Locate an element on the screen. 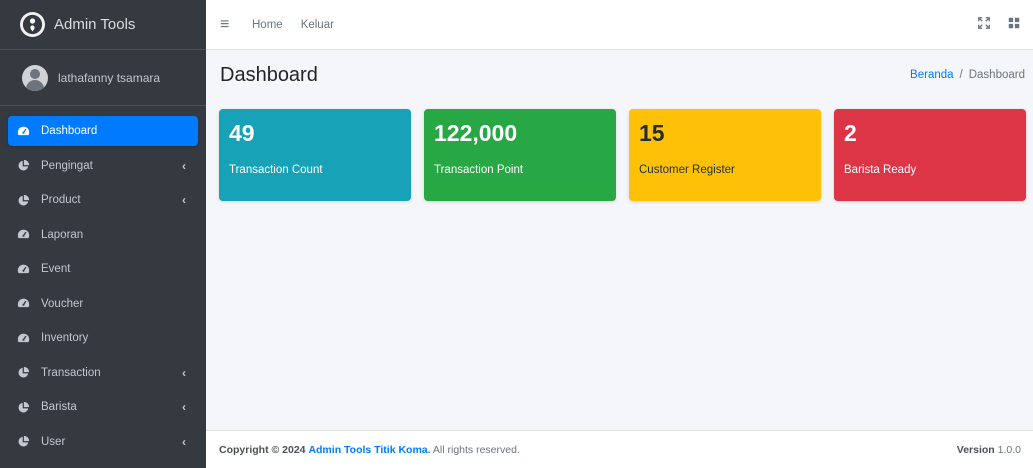  user-panel: lathafanny tsamara is located at coordinates (103, 78).